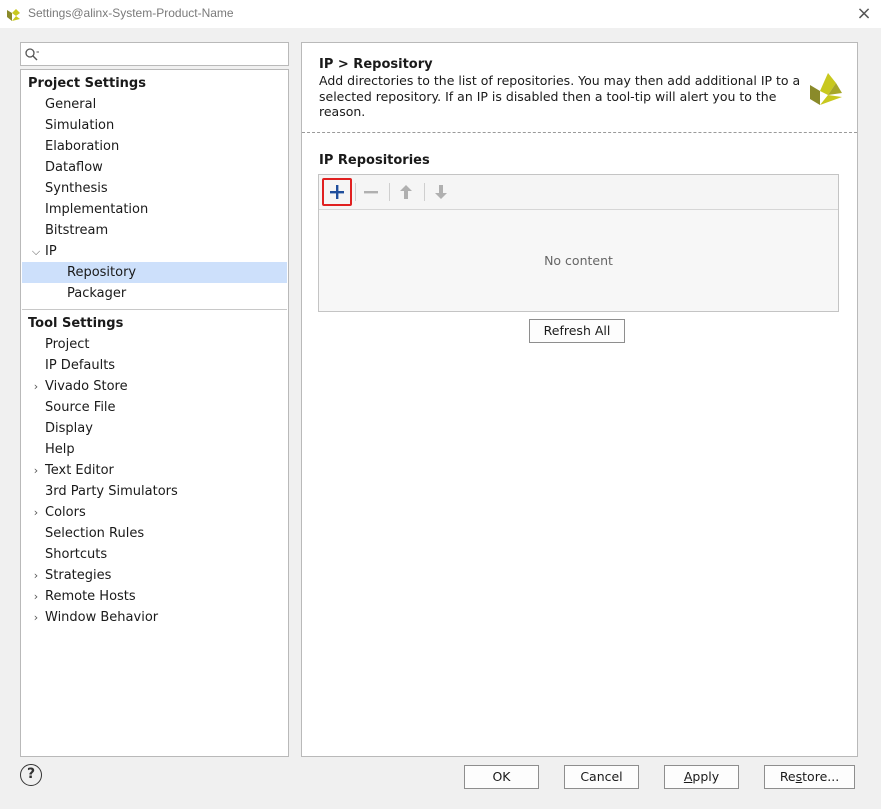 The width and height of the screenshot is (881, 809). I want to click on tree-item-shortcuts: Shortcuts, so click(154, 554).